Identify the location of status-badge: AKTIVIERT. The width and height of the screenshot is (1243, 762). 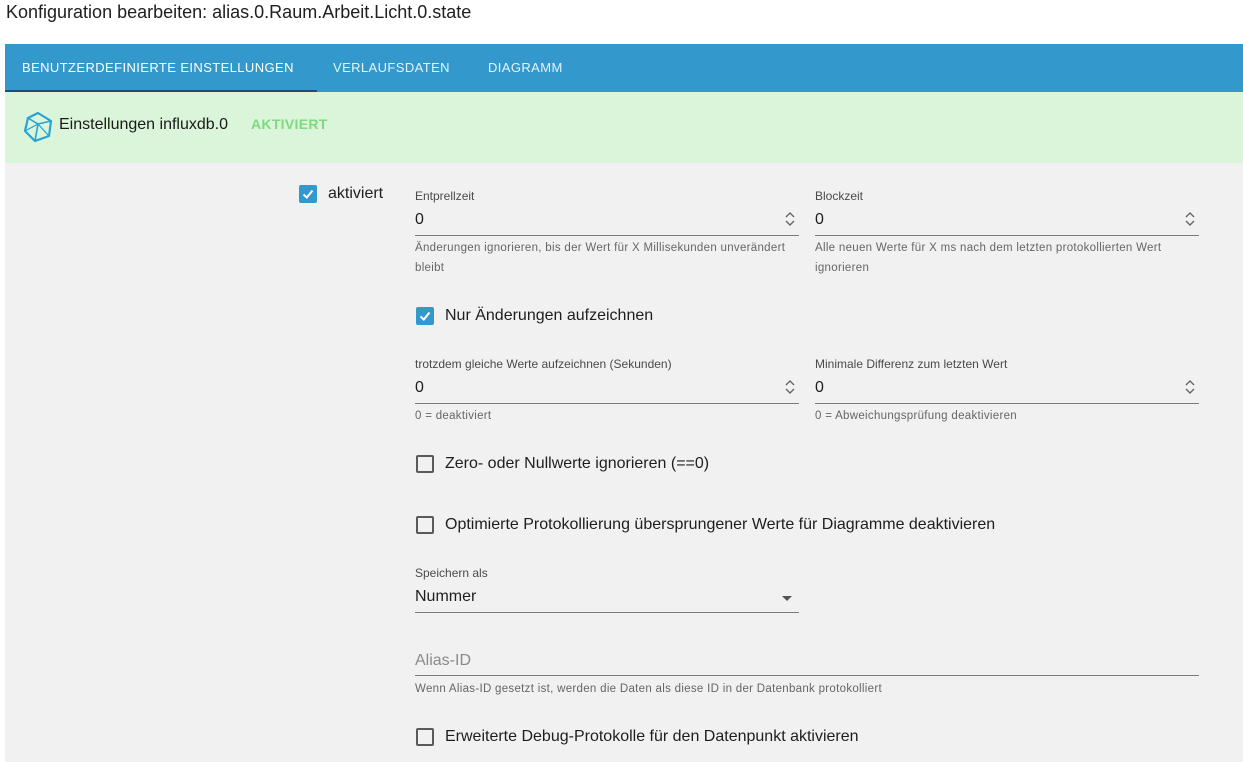
(289, 124).